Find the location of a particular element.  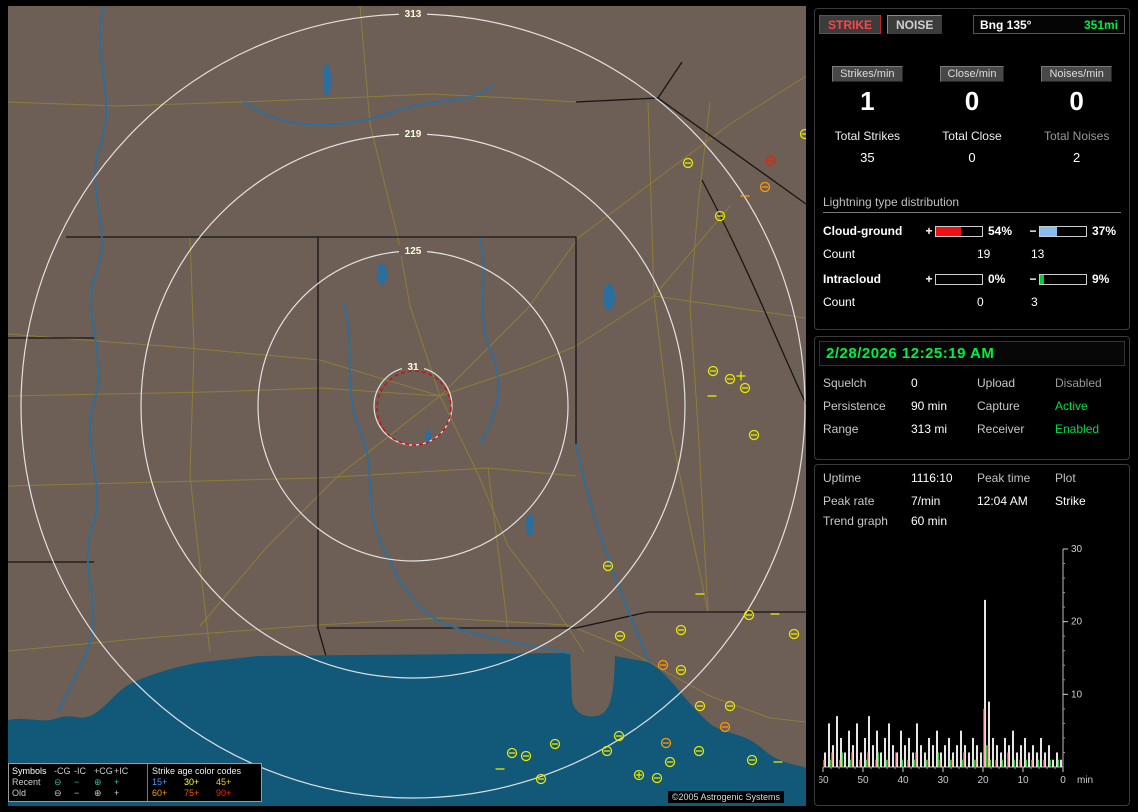

legend-header-neg-cg: -CG is located at coordinates (62, 771).